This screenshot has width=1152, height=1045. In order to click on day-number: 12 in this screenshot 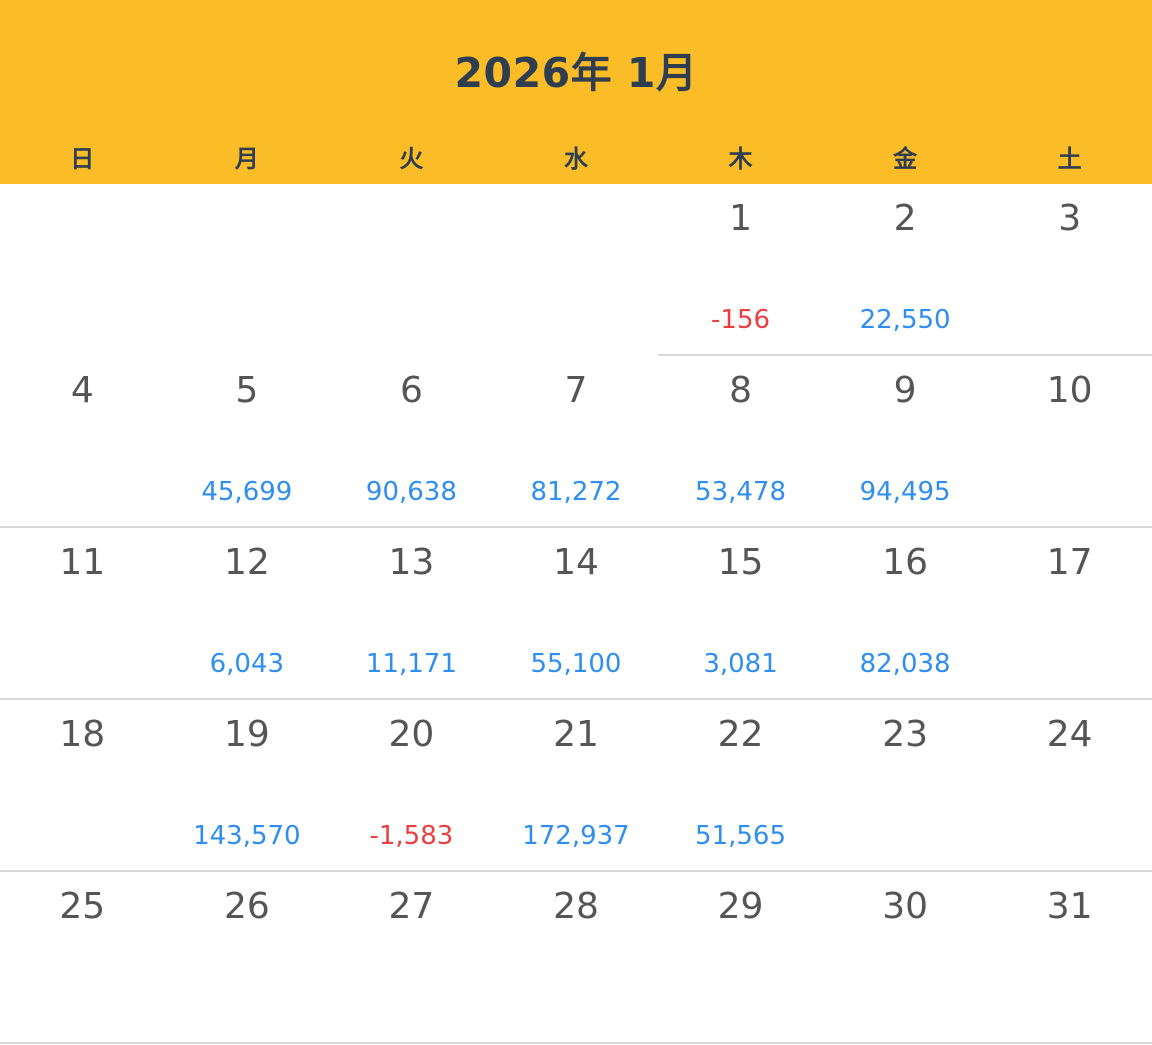, I will do `click(246, 562)`.